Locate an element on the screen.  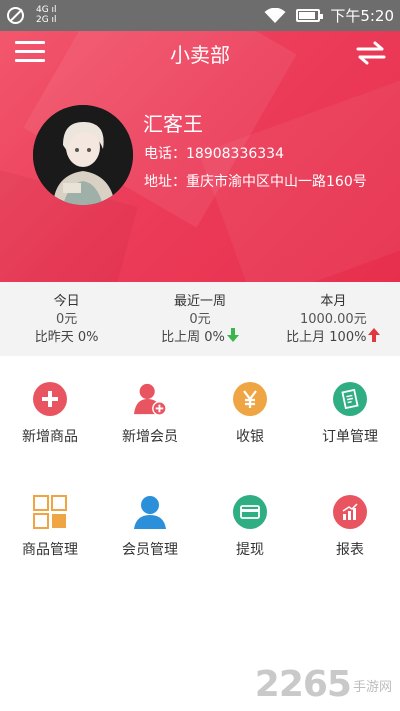
member-management-button: 会员管理 is located at coordinates (150, 525).